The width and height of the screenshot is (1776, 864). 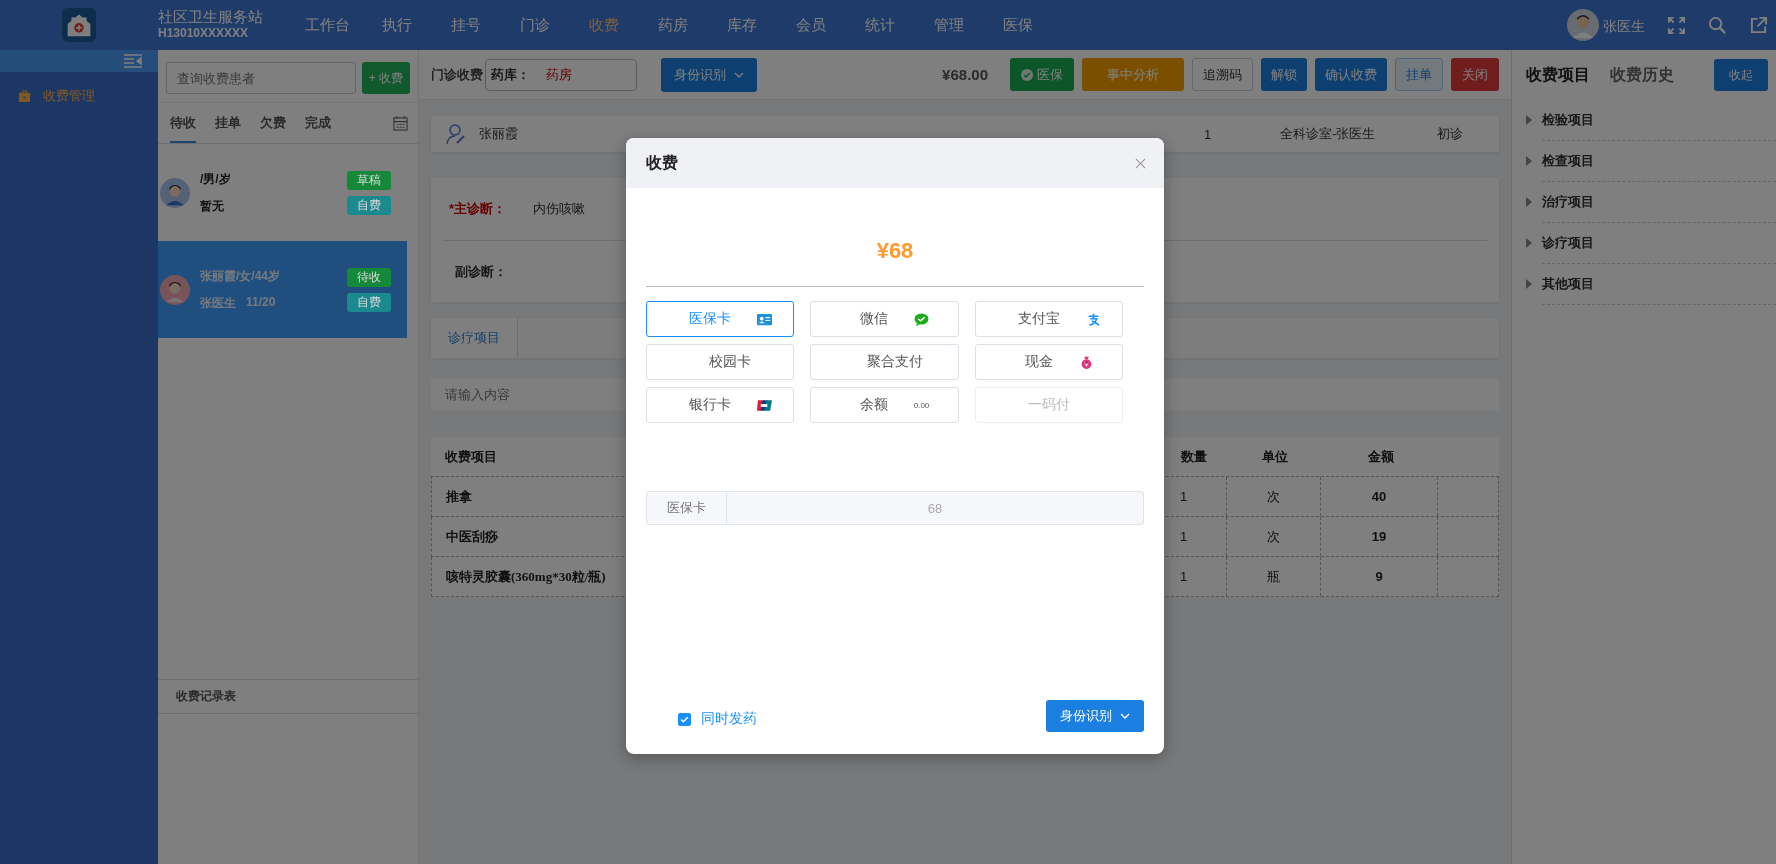 What do you see at coordinates (1380, 456) in the screenshot?
I see `column-header: 金额` at bounding box center [1380, 456].